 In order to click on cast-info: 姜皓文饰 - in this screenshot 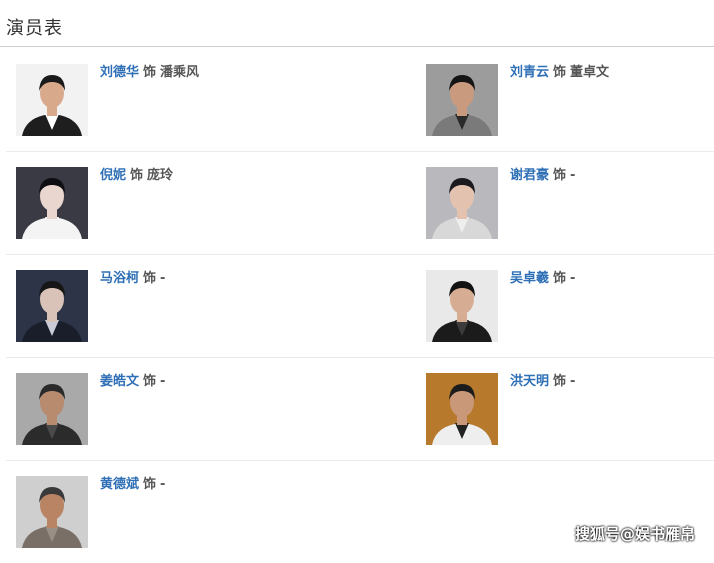, I will do `click(132, 382)`.